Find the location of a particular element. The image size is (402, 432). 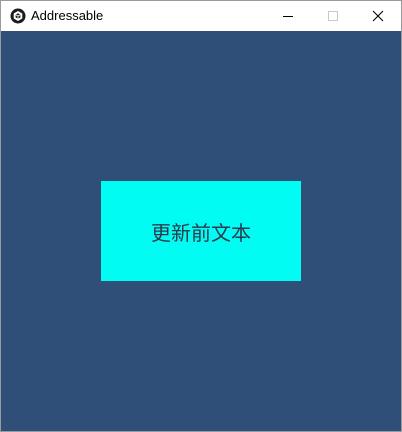

minimize-button is located at coordinates (288, 16).